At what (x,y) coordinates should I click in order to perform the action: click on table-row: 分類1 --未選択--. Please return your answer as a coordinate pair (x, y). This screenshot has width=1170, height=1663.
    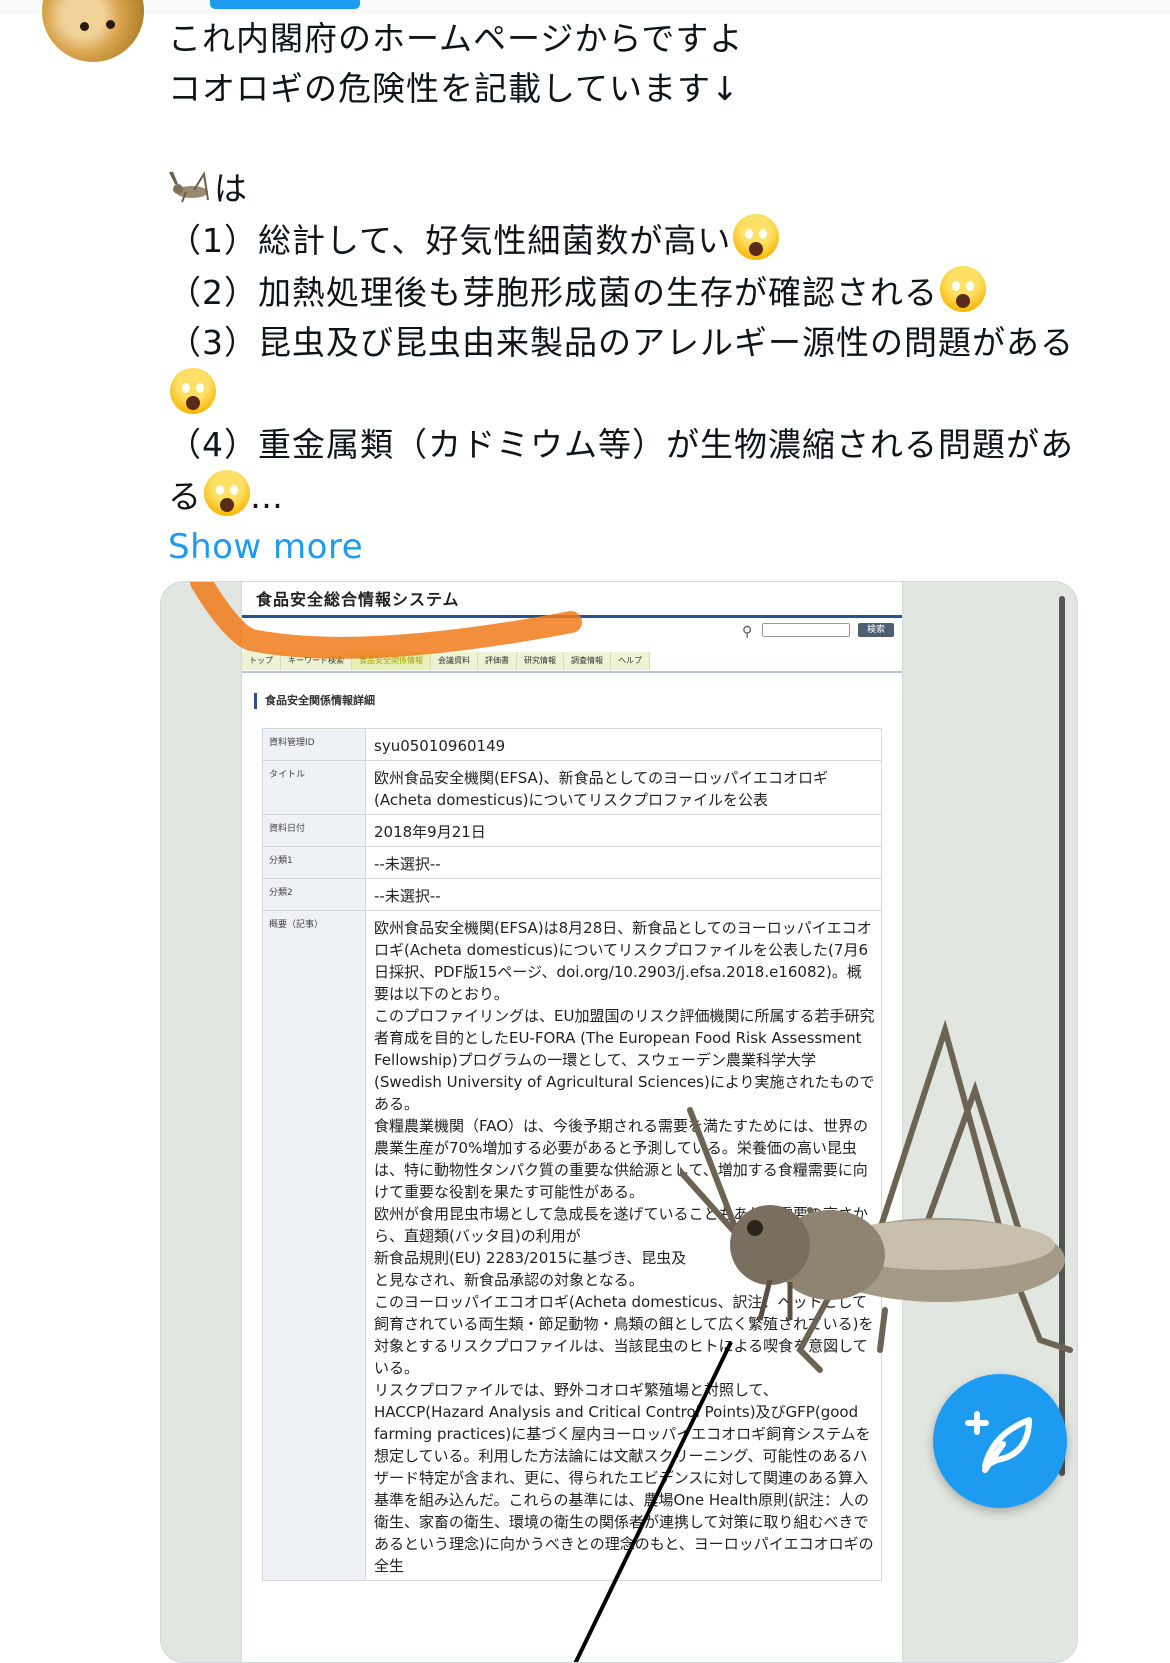
    Looking at the image, I should click on (572, 862).